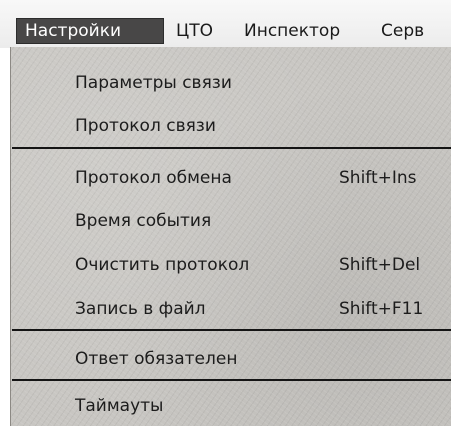 The image size is (451, 426). Describe the element at coordinates (231, 222) in the screenshot. I see `menu-item-event-time: Время события` at that location.